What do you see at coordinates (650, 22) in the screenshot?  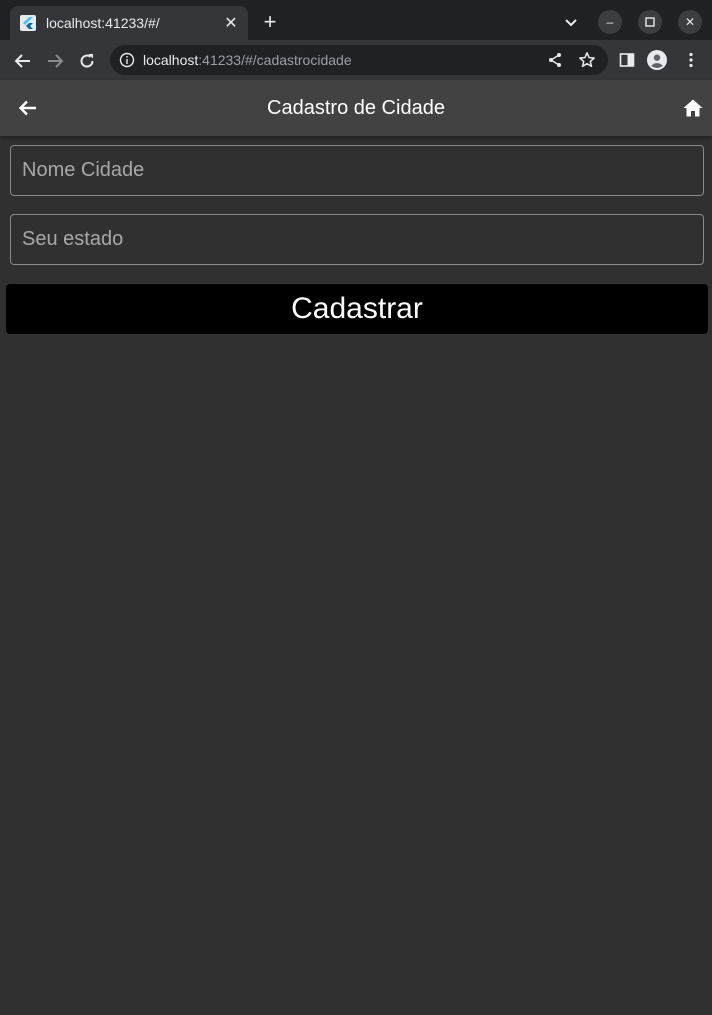 I see `maximize-window-icon` at bounding box center [650, 22].